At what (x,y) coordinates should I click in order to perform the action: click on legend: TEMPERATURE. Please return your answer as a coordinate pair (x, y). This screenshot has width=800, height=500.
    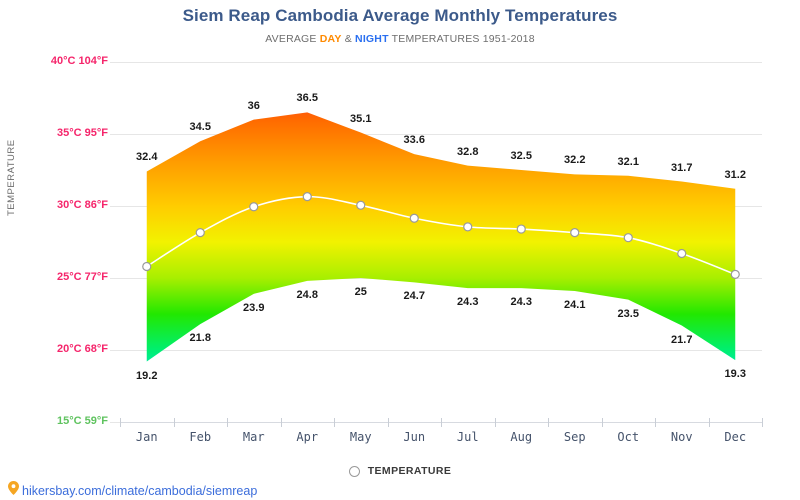
    Looking at the image, I should click on (400, 471).